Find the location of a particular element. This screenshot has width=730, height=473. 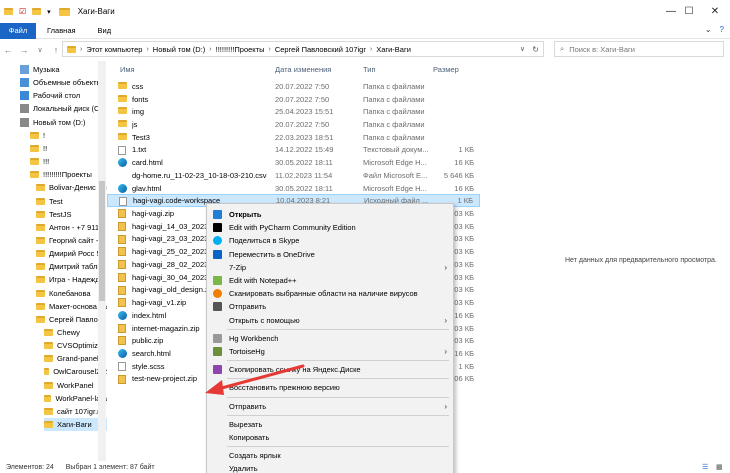

file-name: img is located at coordinates (138, 112).